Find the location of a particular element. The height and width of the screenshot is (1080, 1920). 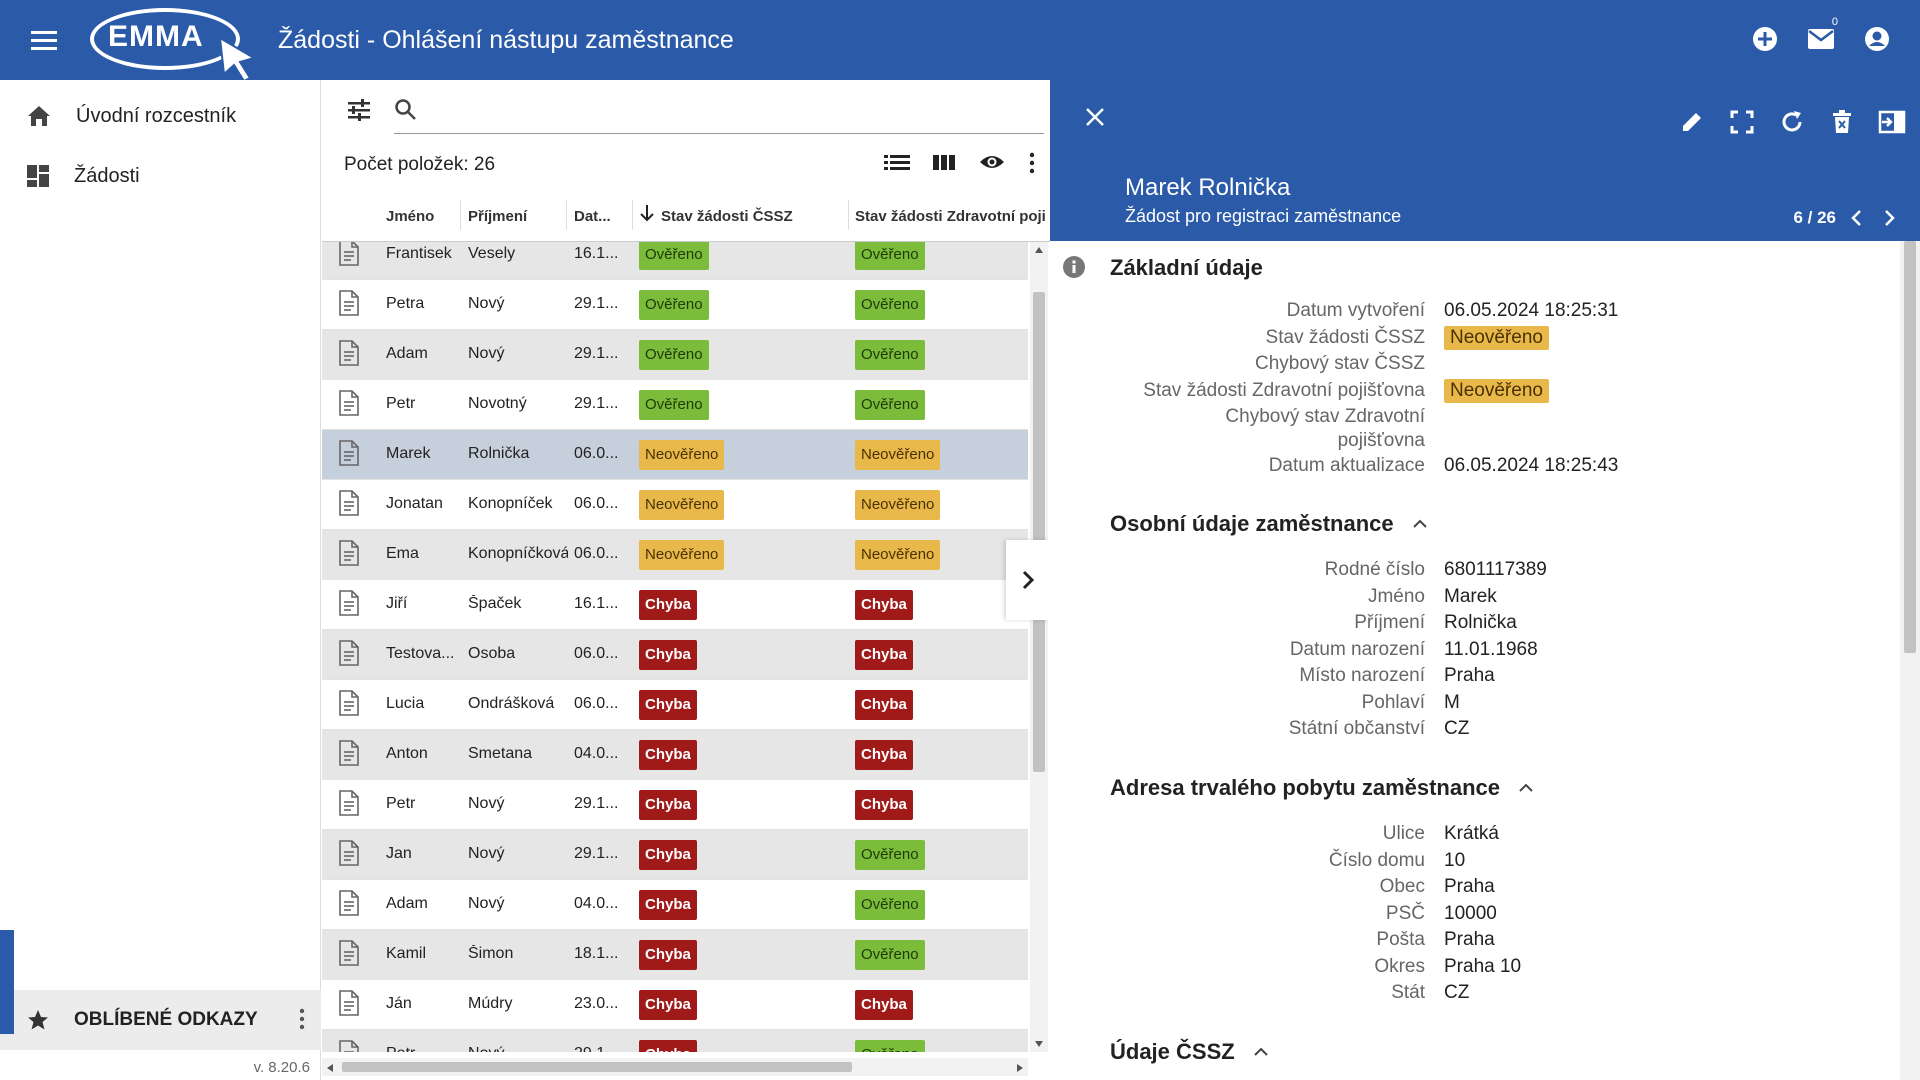

chevron-left-icon is located at coordinates (1857, 218).